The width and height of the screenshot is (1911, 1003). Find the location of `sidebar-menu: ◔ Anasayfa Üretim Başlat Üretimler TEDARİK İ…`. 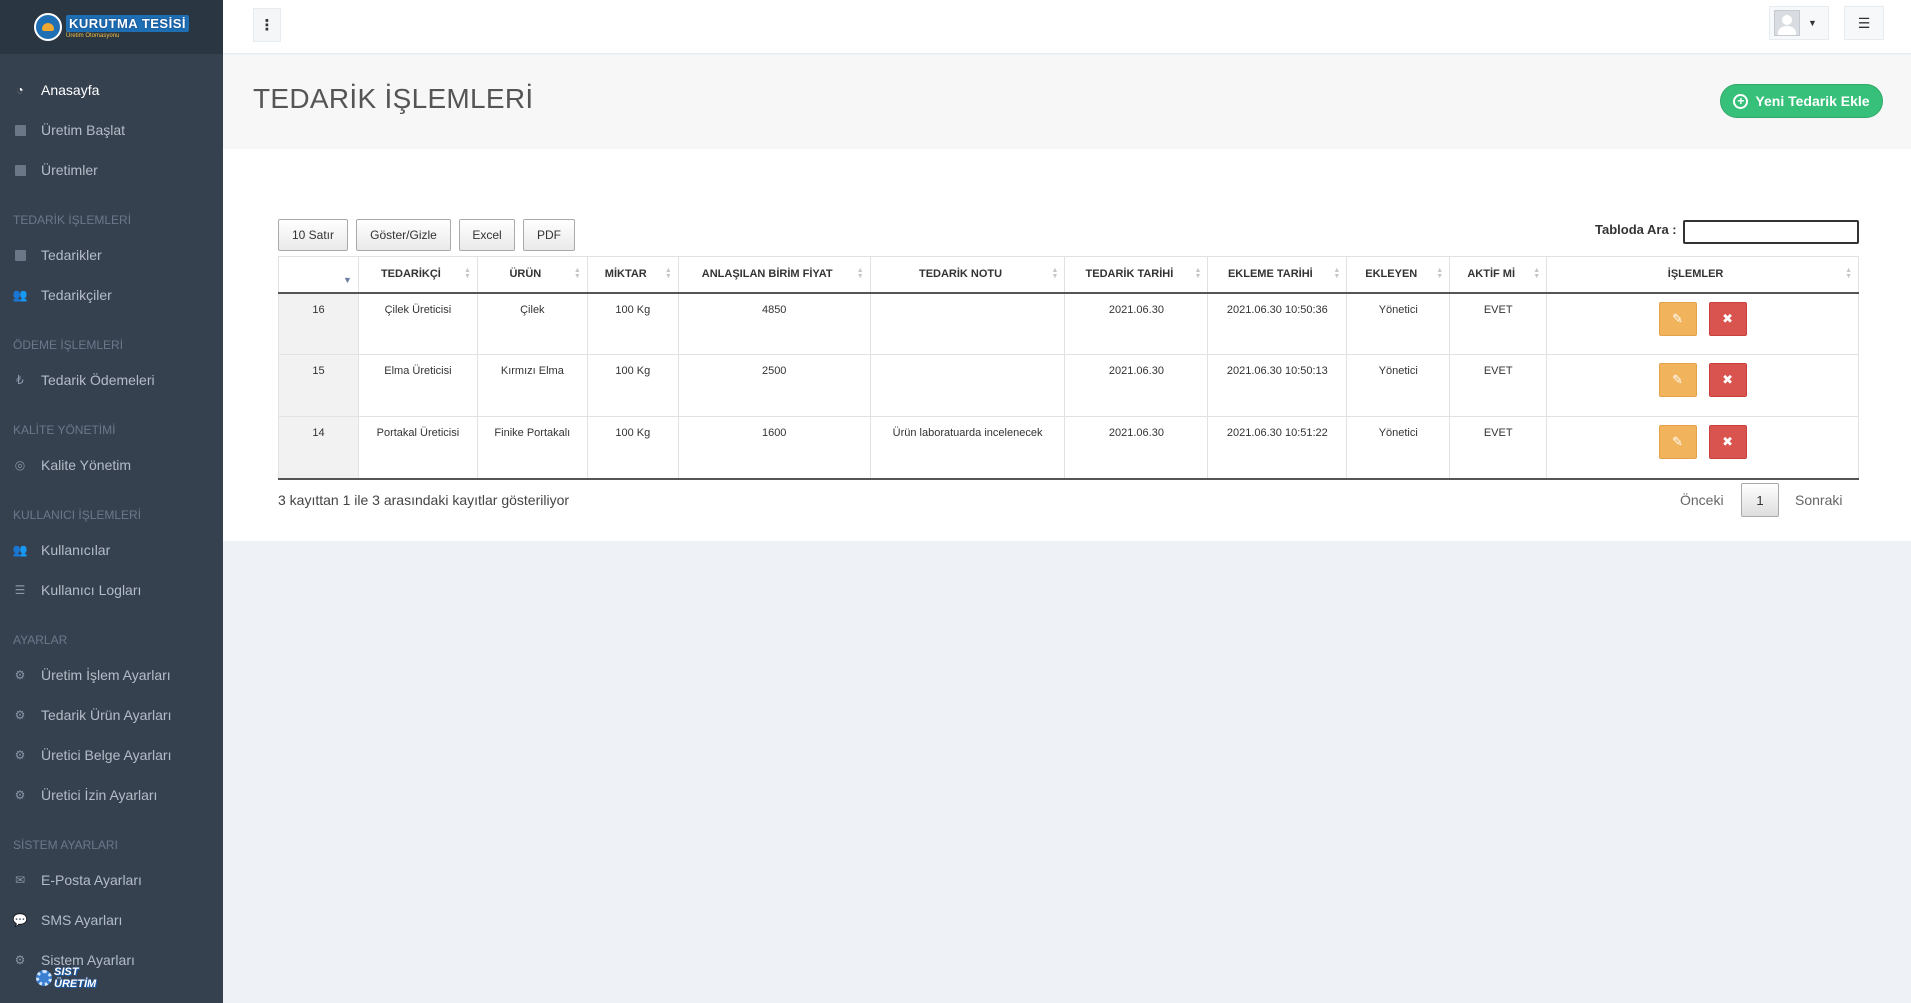

sidebar-menu: ◔ Anasayfa Üretim Başlat Üretimler TEDARİK İ… is located at coordinates (111, 517).